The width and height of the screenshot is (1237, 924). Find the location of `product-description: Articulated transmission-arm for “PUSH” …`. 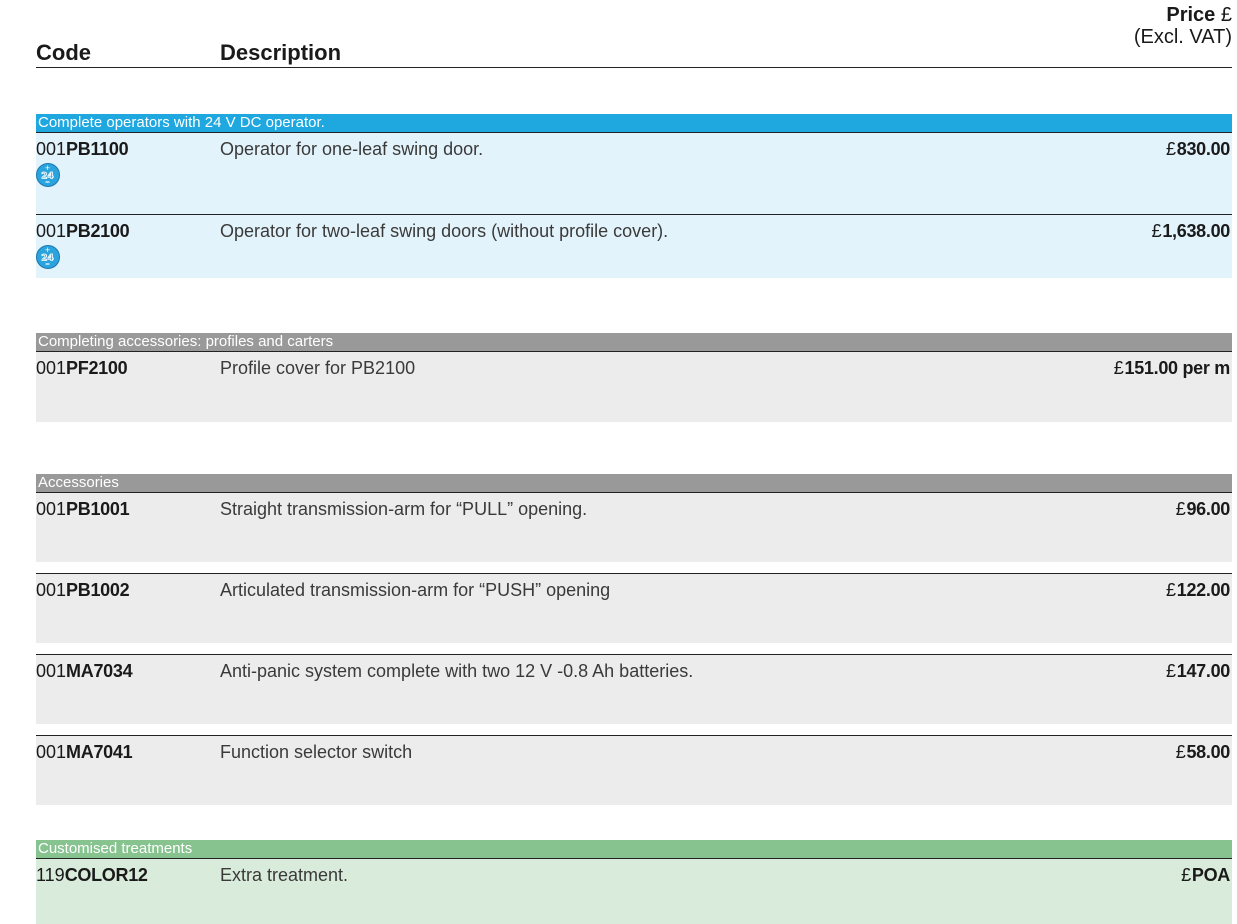

product-description: Articulated transmission-arm for “PUSH” … is located at coordinates (415, 590).